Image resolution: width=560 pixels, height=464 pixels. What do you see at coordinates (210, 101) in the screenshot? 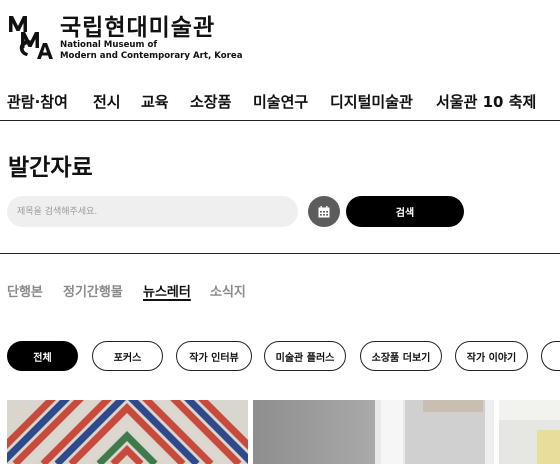
I see `nav-item-collection: 소장품` at bounding box center [210, 101].